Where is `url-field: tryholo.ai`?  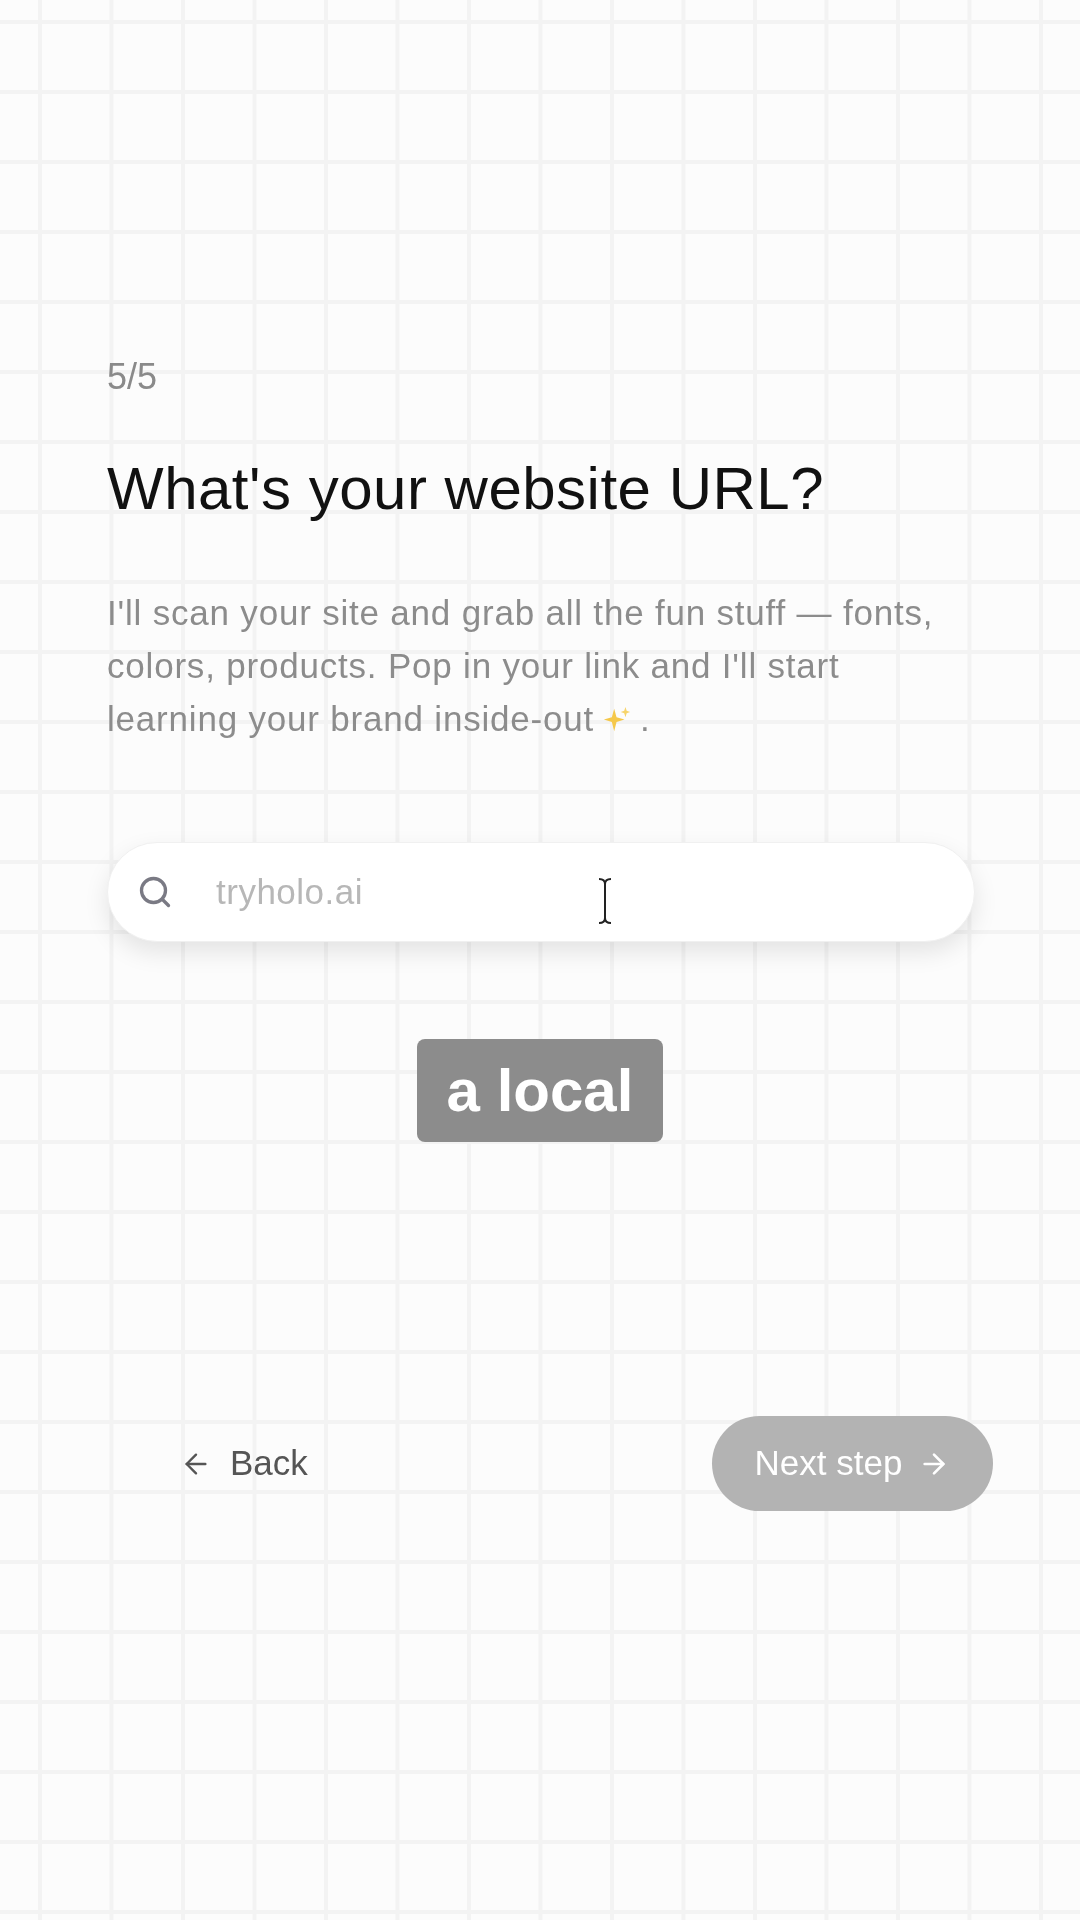 url-field: tryholo.ai is located at coordinates (541, 892).